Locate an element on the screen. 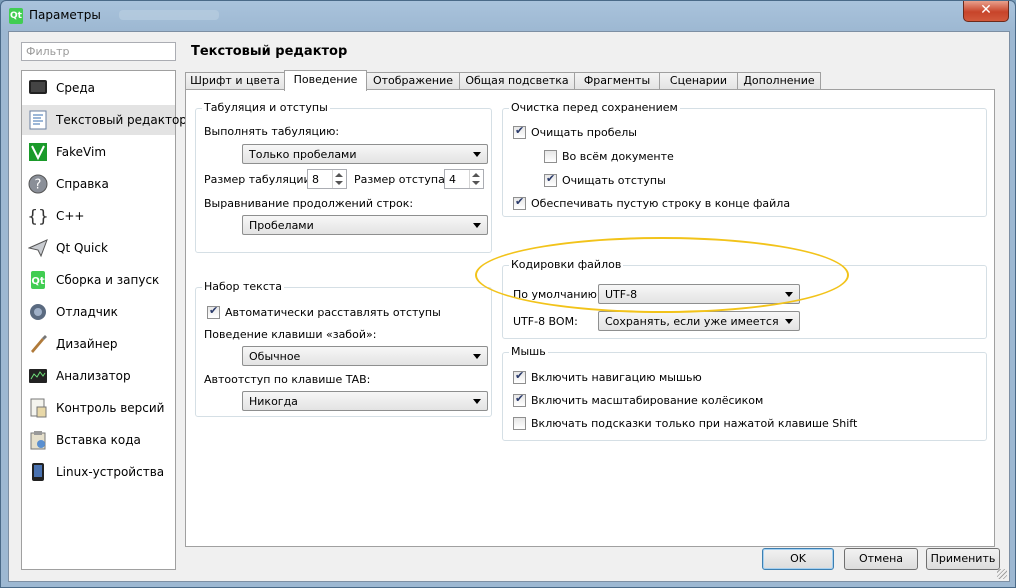 Image resolution: width=1016 pixels, height=588 pixels. sidebar-item-label: Сборка и запуск is located at coordinates (108, 280).